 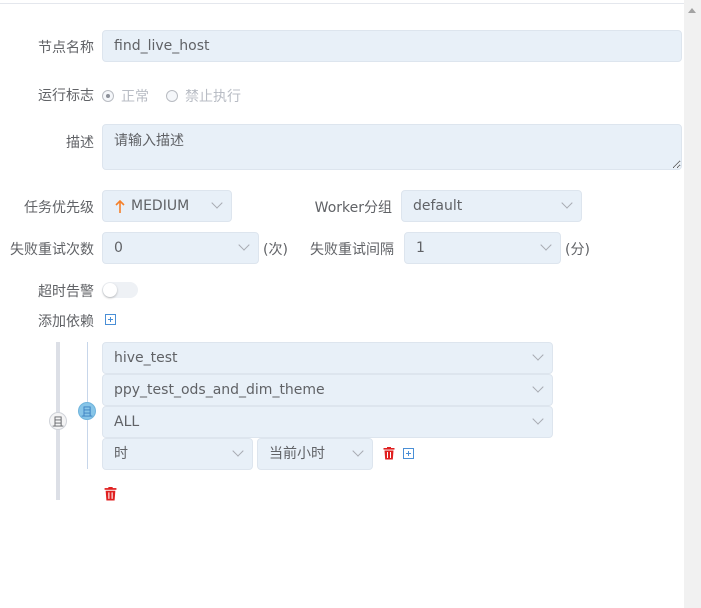 What do you see at coordinates (438, 206) in the screenshot?
I see `worker-group-value: default` at bounding box center [438, 206].